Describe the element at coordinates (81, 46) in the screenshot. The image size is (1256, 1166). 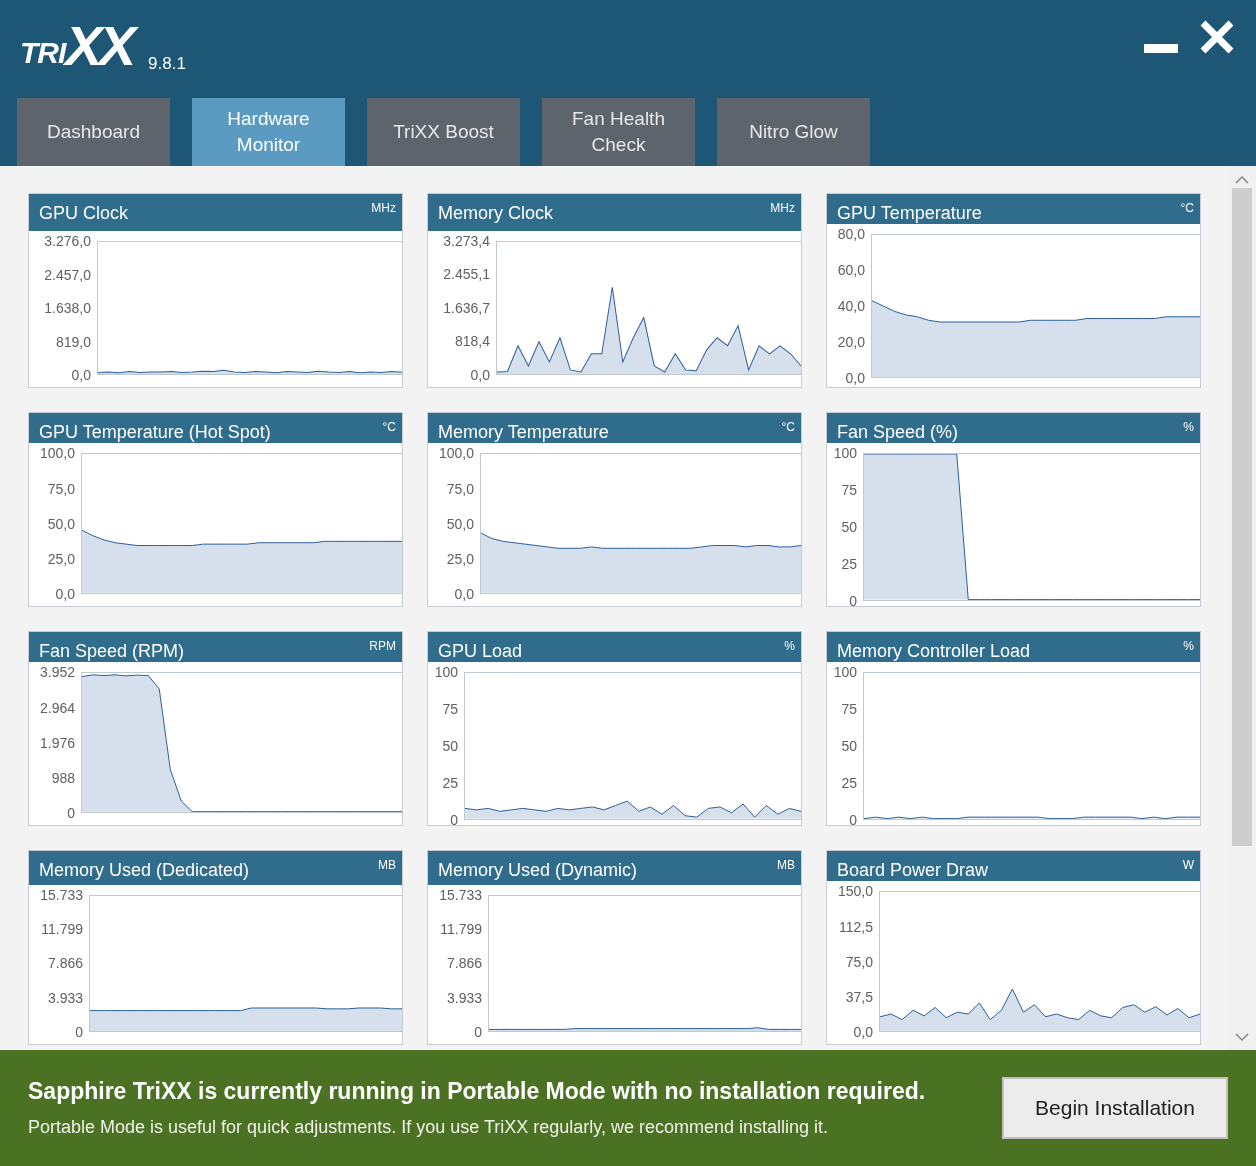
I see `app-logo: TRIXX` at that location.